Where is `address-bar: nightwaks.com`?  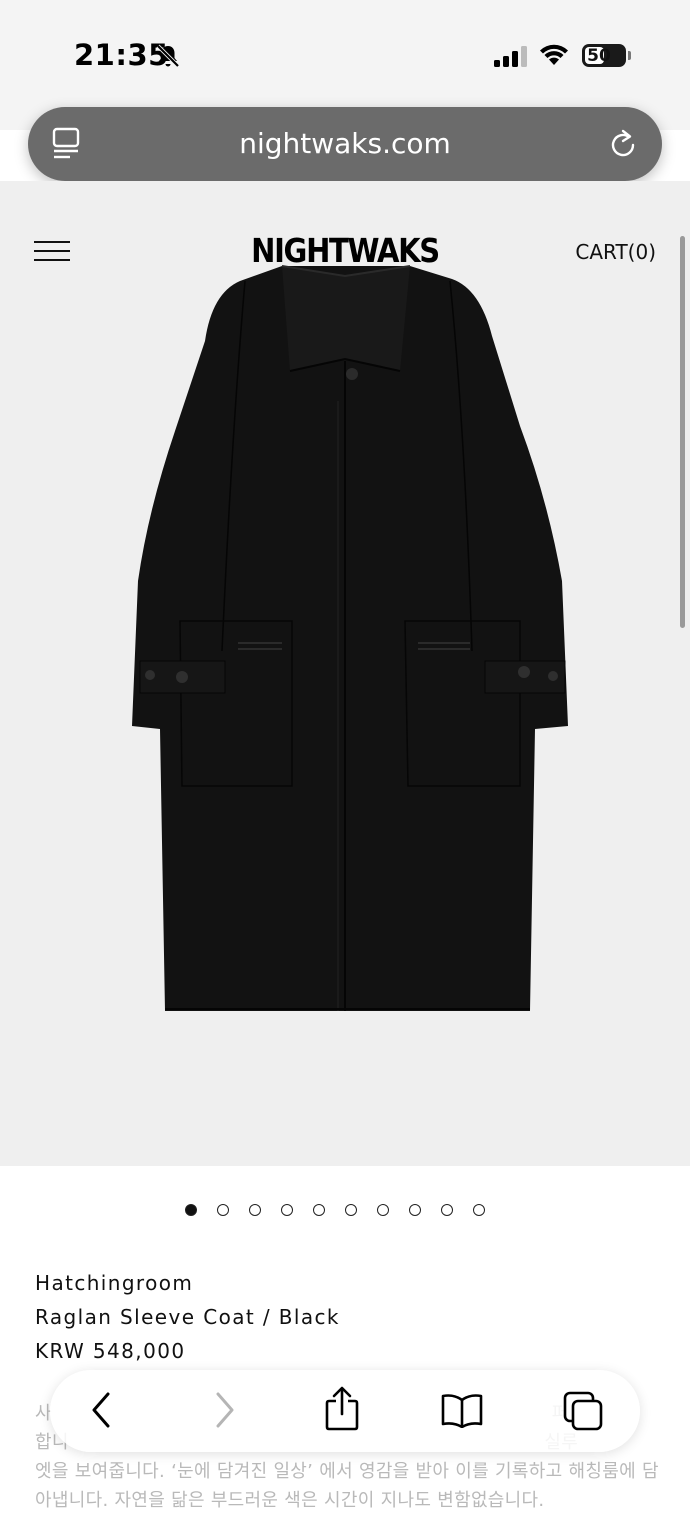
address-bar: nightwaks.com is located at coordinates (345, 144).